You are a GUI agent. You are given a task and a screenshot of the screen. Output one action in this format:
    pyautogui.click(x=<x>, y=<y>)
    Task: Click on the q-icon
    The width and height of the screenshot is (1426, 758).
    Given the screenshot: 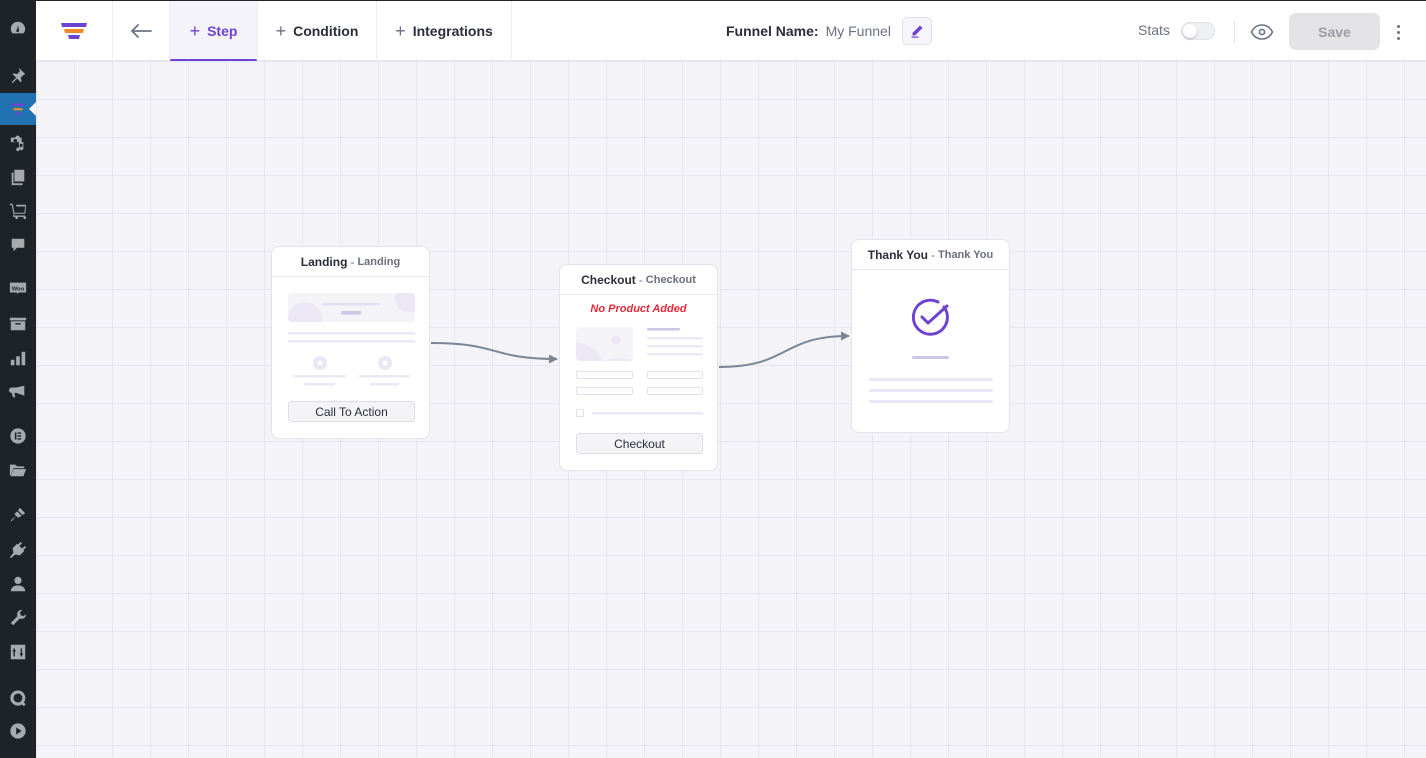 What is the action you would take?
    pyautogui.click(x=18, y=698)
    